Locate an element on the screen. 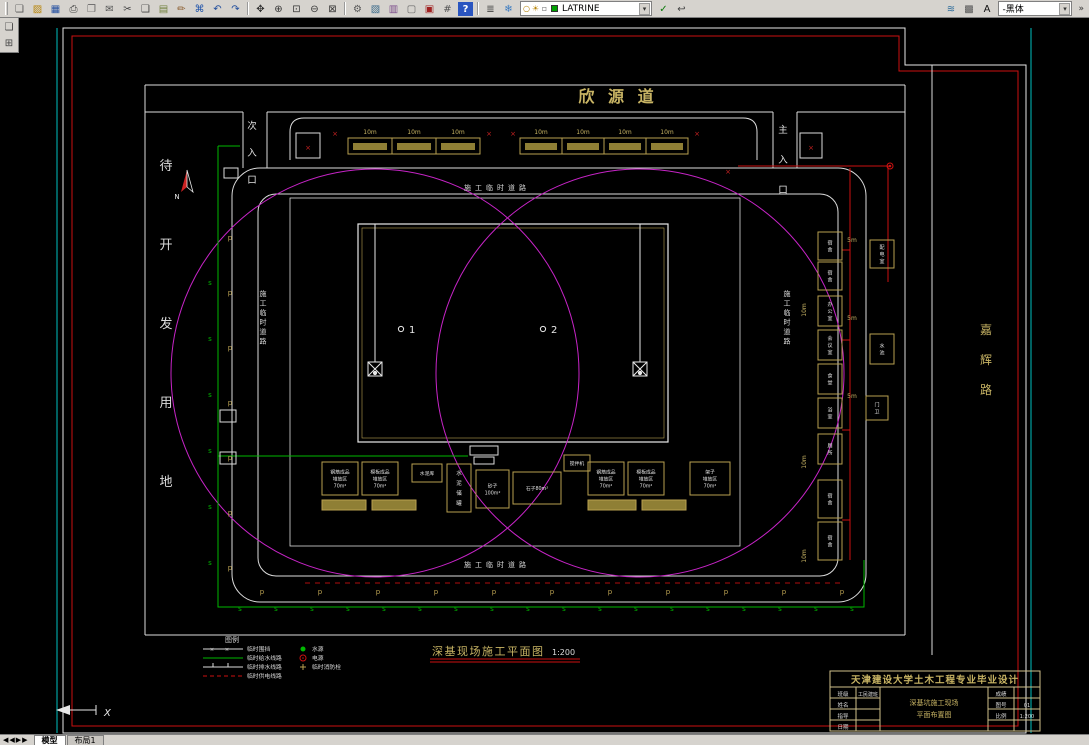  titleblock-cell: 日期 is located at coordinates (843, 727).